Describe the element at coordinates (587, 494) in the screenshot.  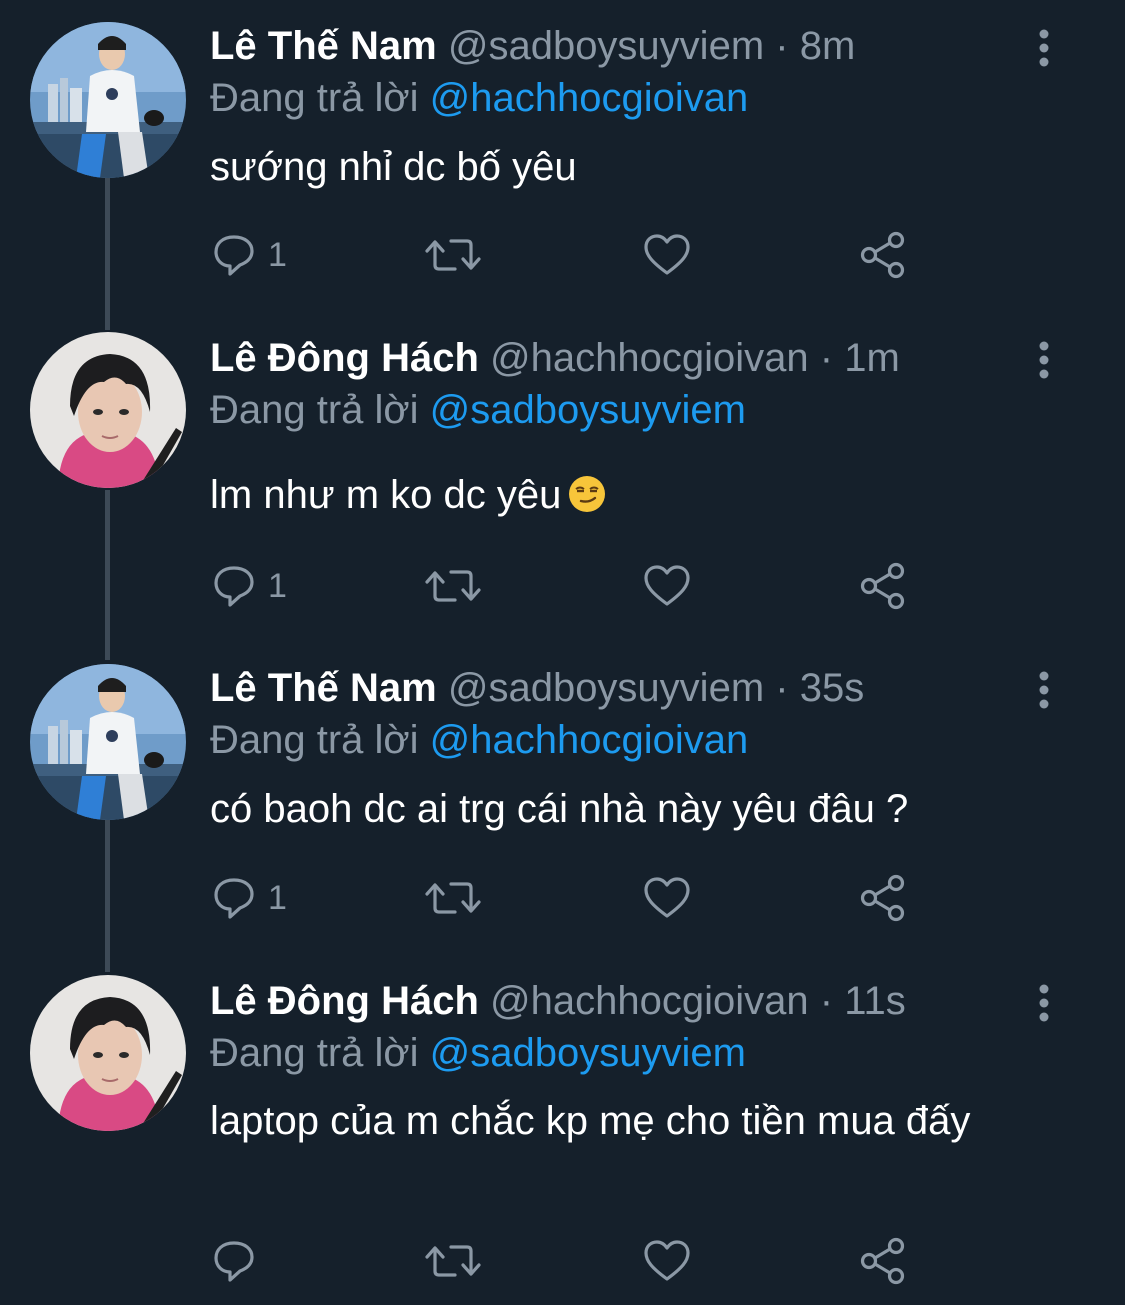
I see `smirking-face-emoji-icon` at that location.